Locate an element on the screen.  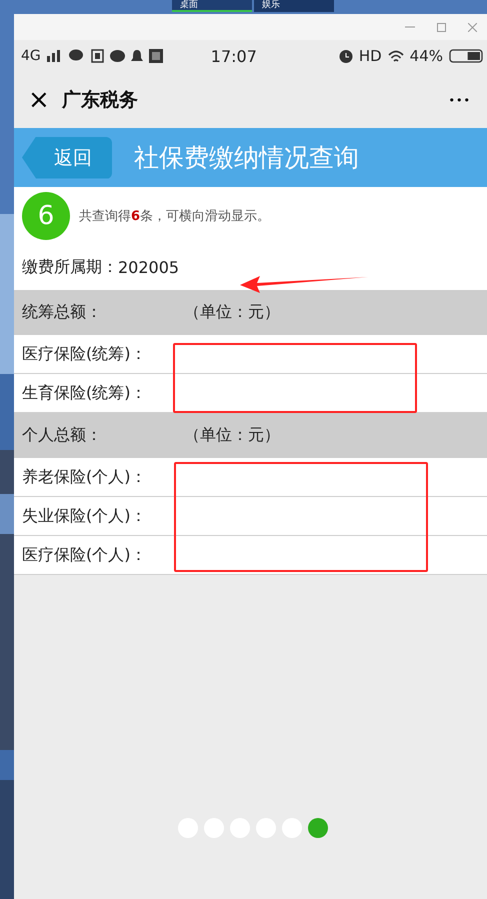
section-label: 统筹总额： is located at coordinates (62, 312).